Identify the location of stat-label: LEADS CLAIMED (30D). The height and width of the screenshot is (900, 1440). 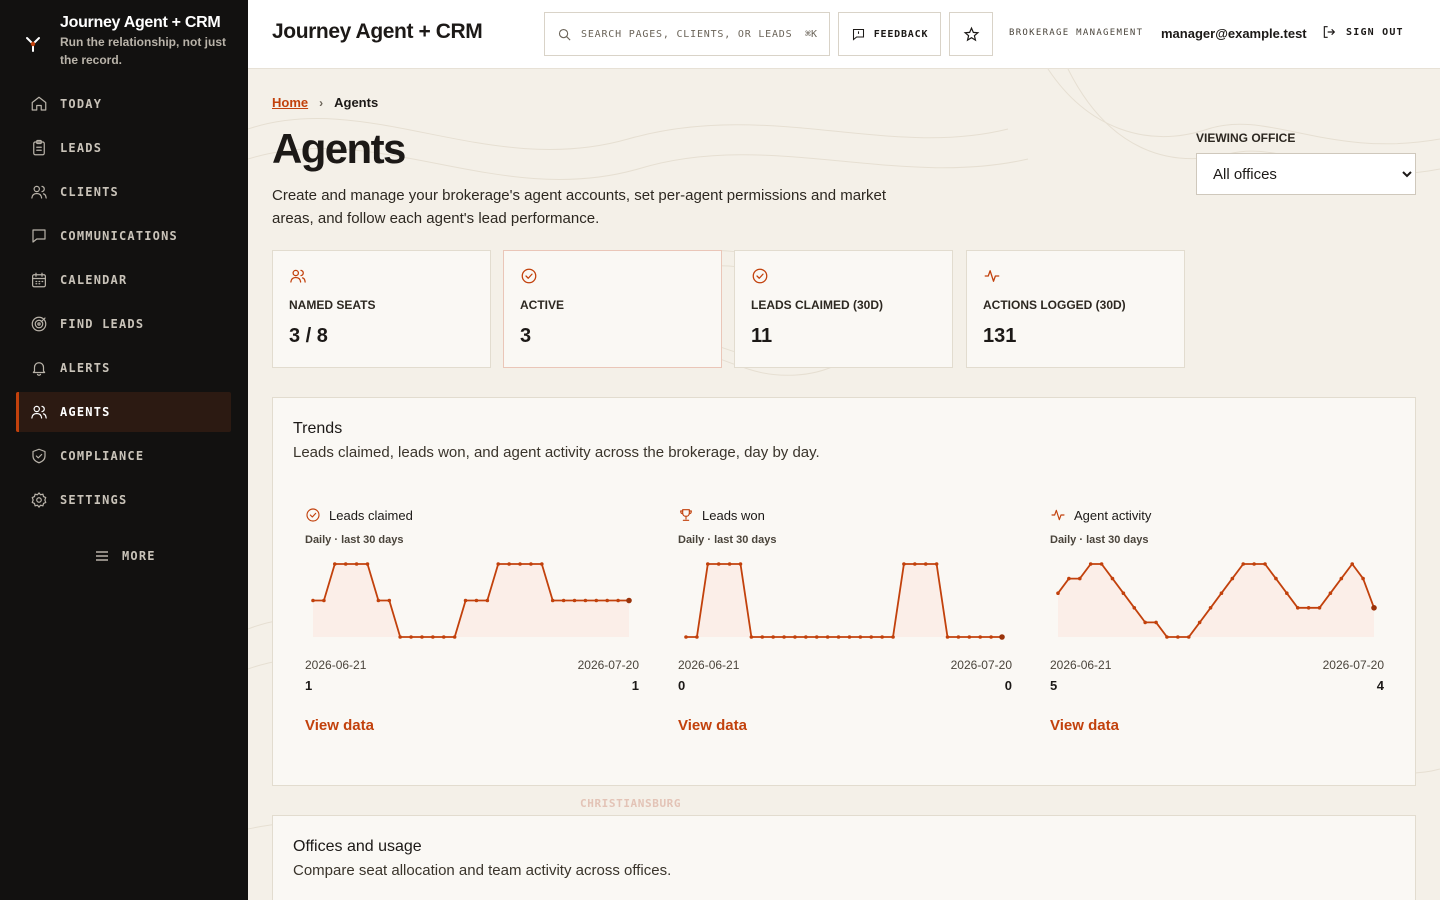
(817, 305).